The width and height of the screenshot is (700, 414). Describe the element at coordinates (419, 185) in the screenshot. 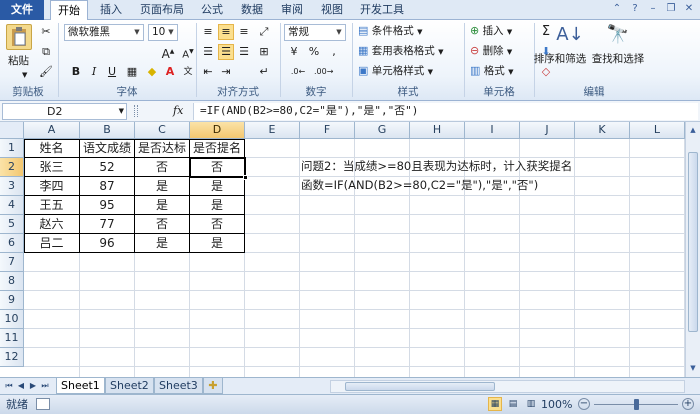

I see `note-function-text: 函数=IF(AND(B2>=80,C2="是"),"是","否")` at that location.